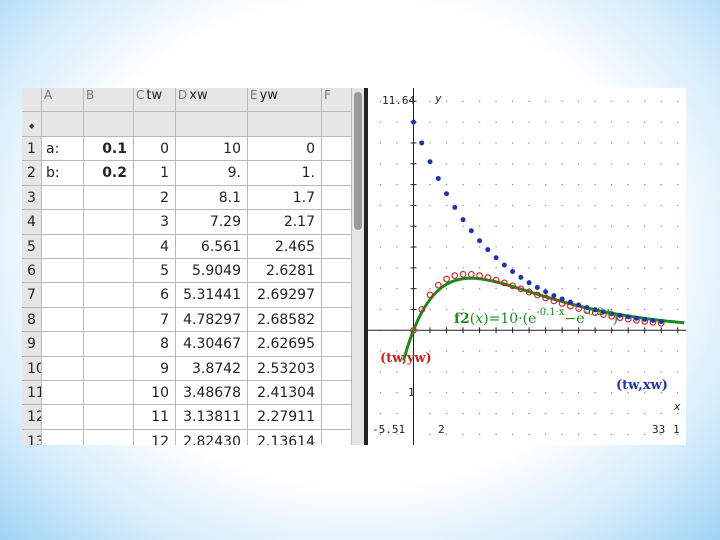  I want to click on cell-b6, so click(109, 271).